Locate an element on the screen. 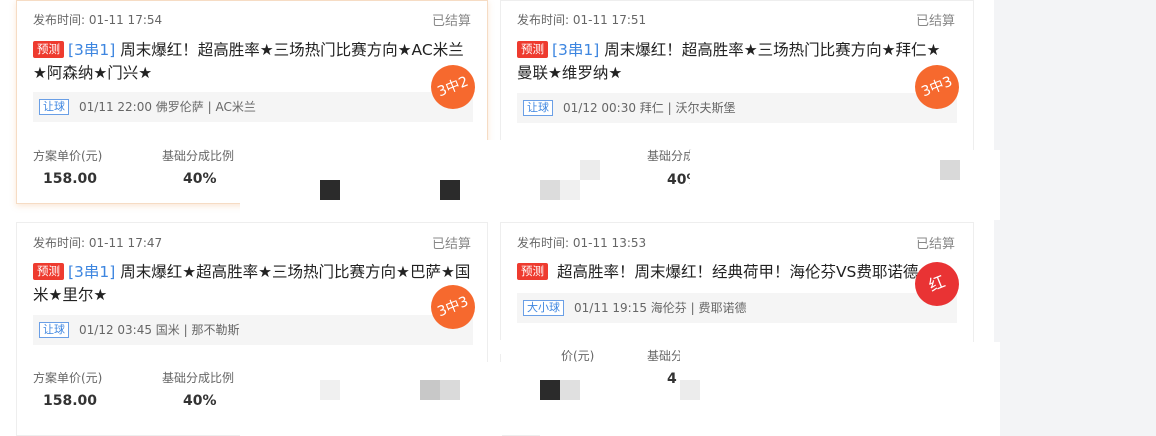  share-label: 基础分 is located at coordinates (665, 356).